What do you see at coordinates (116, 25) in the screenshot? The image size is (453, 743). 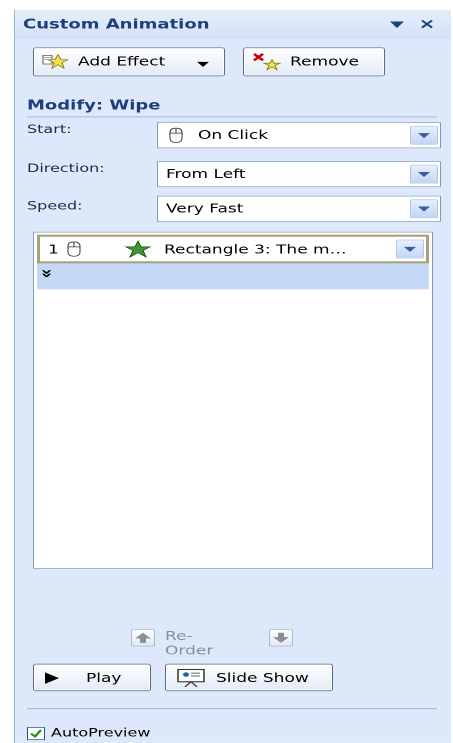 I see `pane-title: Custom Animation` at bounding box center [116, 25].